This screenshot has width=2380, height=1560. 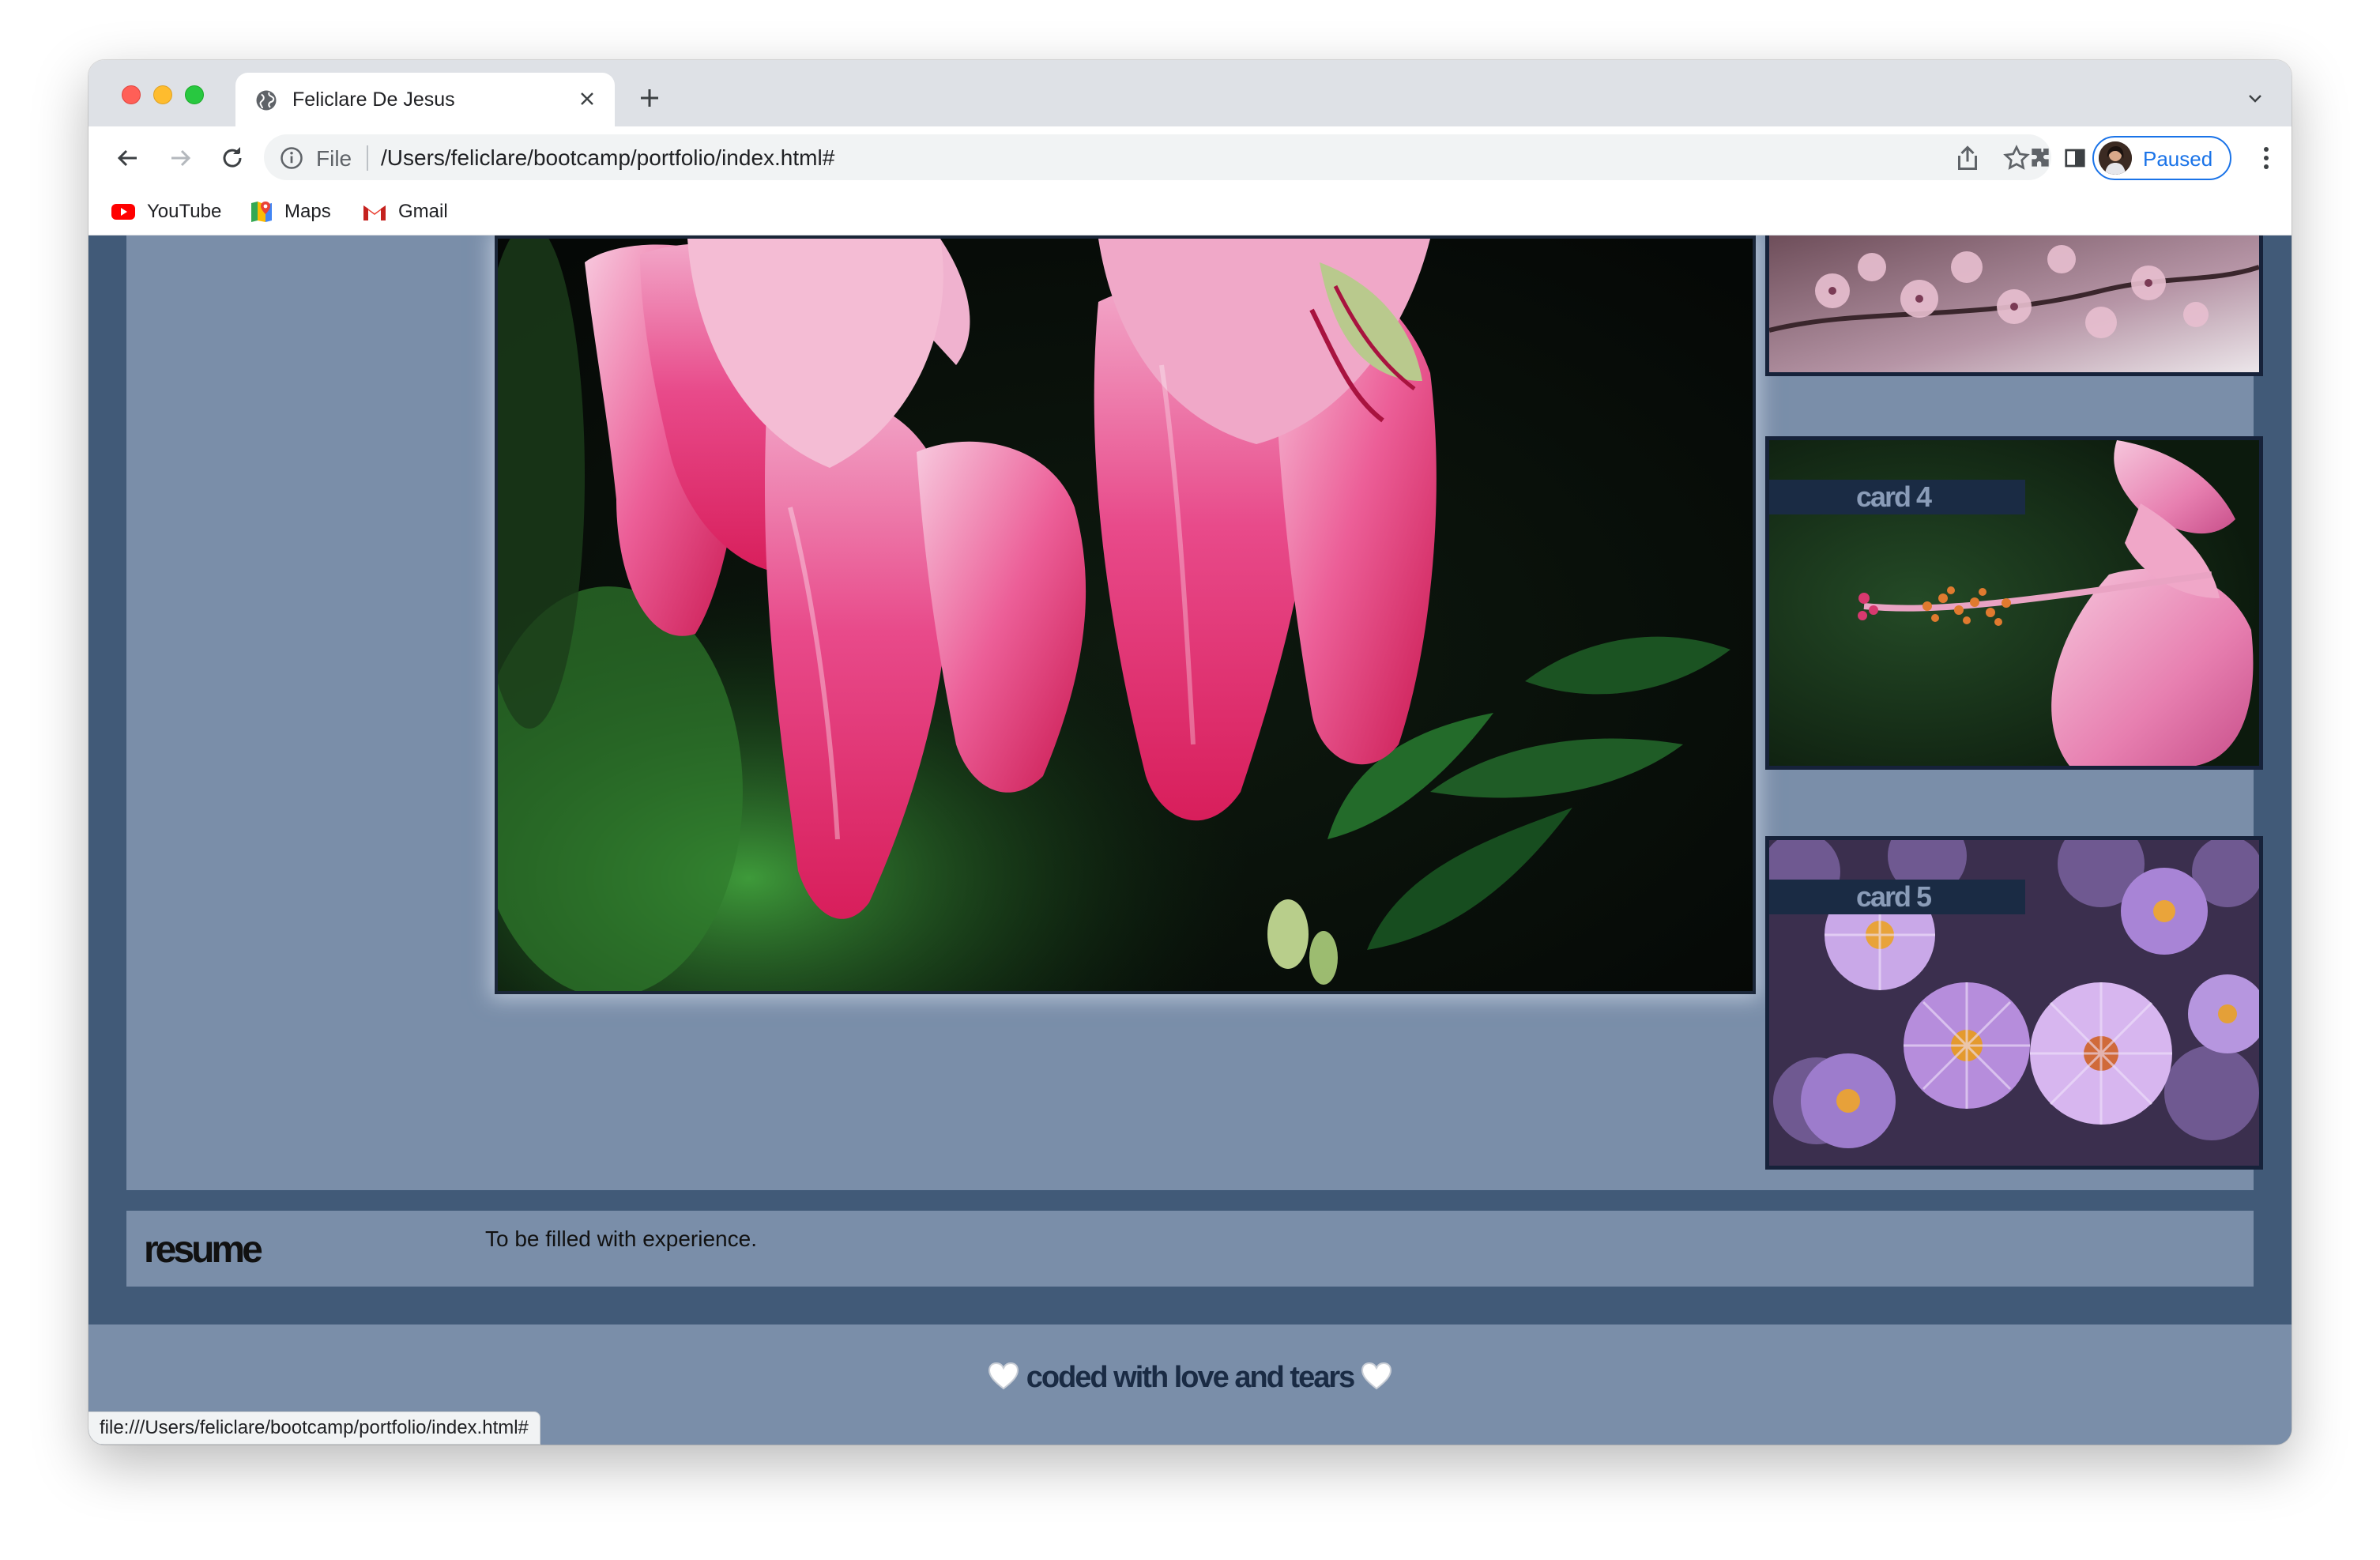 I want to click on card-5: card 5, so click(x=2014, y=1003).